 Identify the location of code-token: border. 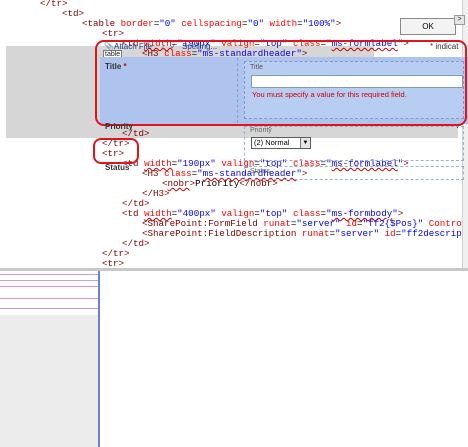
(137, 23).